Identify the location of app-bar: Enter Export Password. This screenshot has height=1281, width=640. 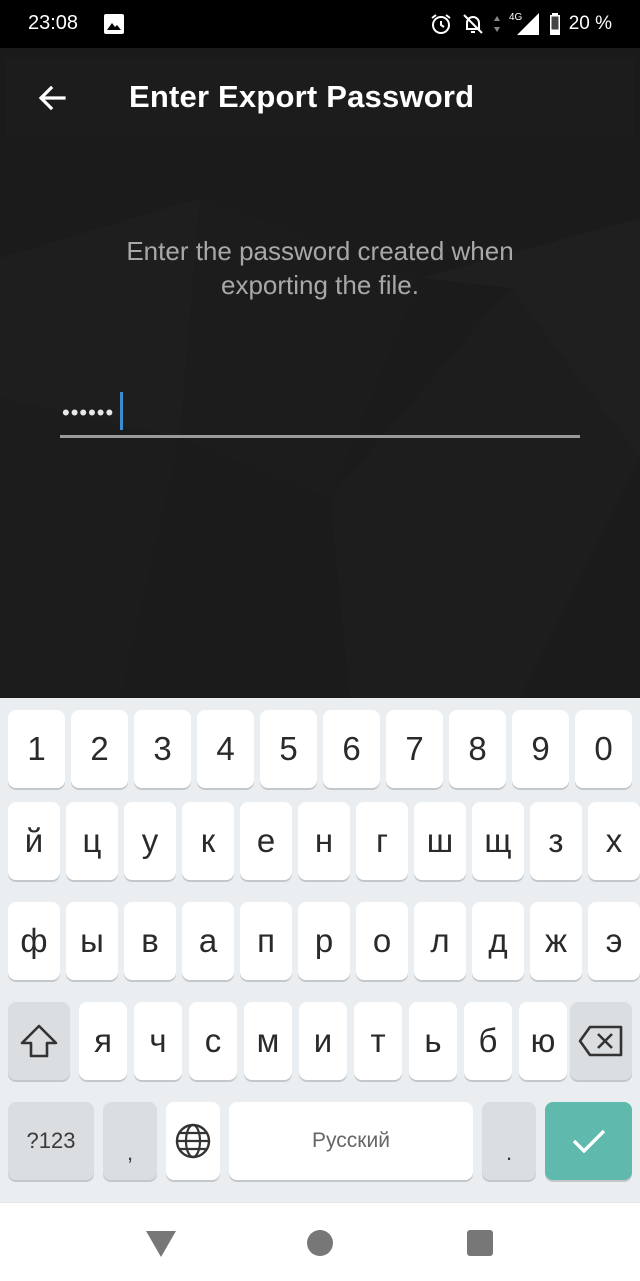
(320, 98).